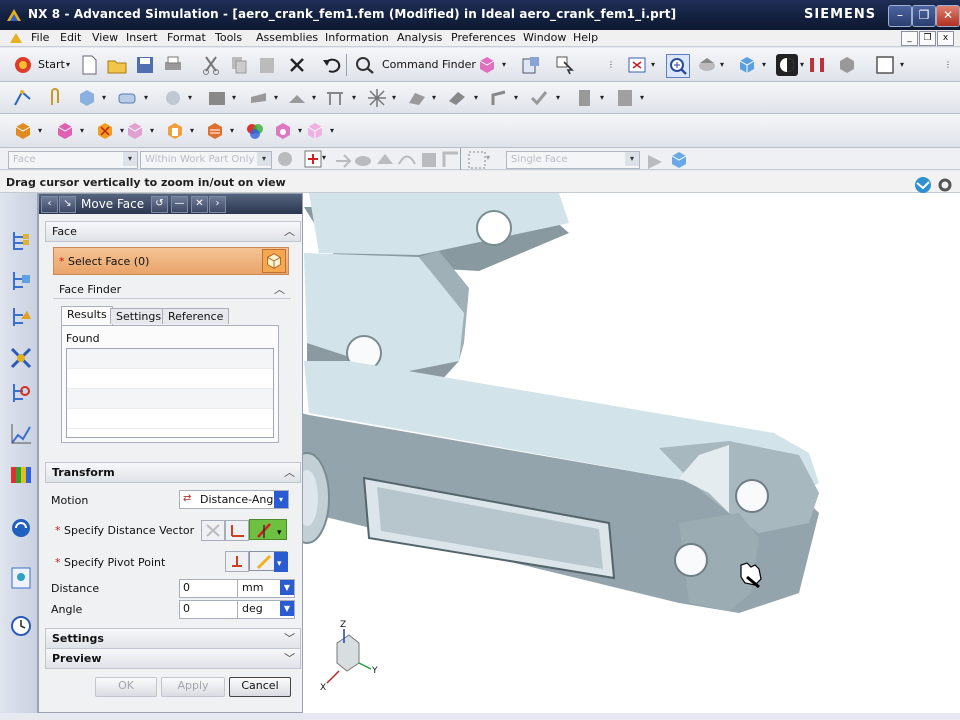  Describe the element at coordinates (173, 98) in the screenshot. I see `node-icon` at that location.